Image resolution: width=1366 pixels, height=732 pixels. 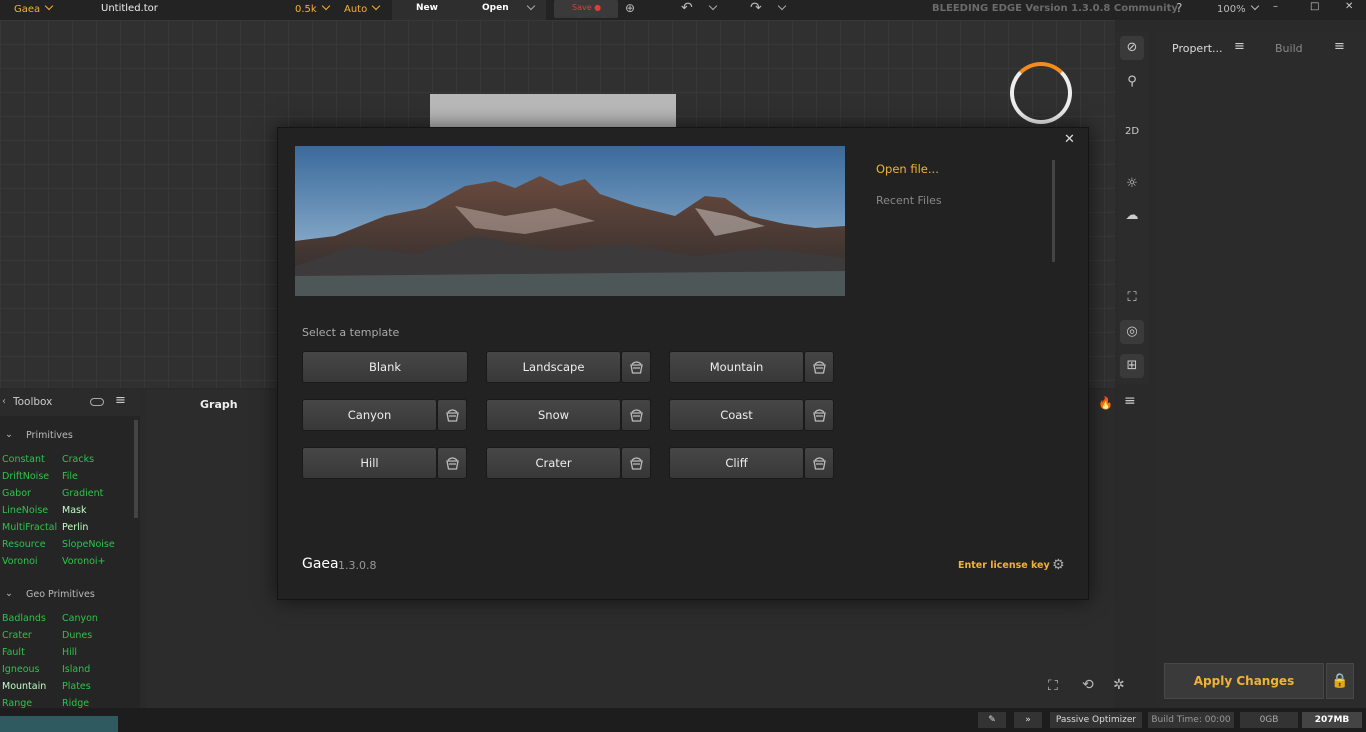 I want to click on toolbox-node: Dunes, so click(x=77, y=635).